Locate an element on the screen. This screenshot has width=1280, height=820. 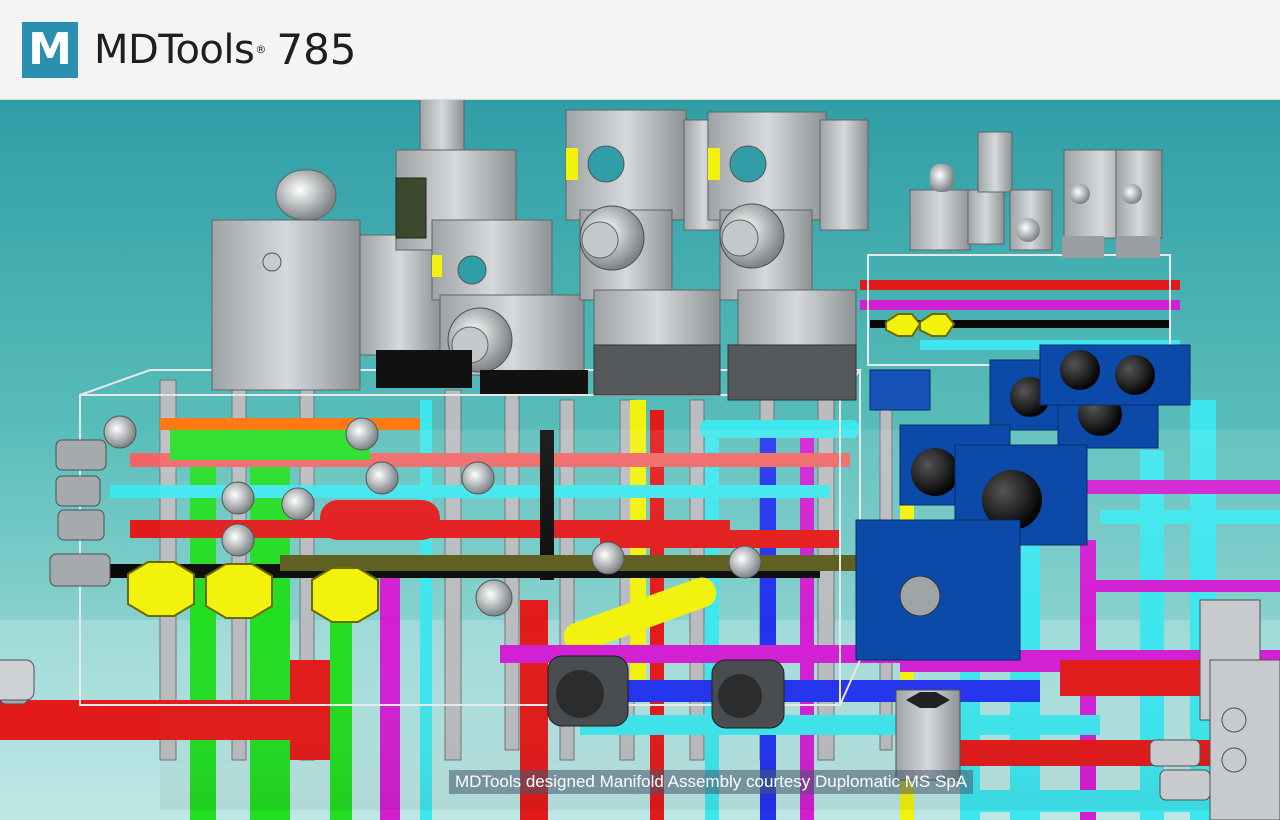
mdtools-logo-icon: M is located at coordinates (50, 50).